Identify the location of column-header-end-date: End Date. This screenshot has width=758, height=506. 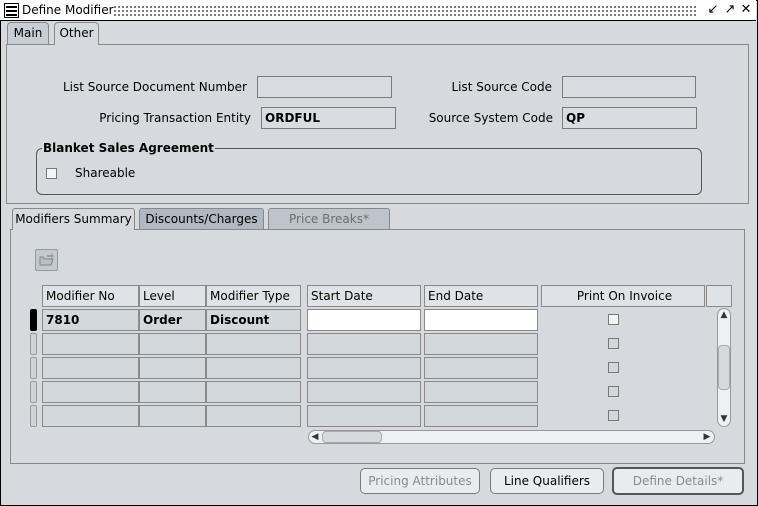
(481, 296).